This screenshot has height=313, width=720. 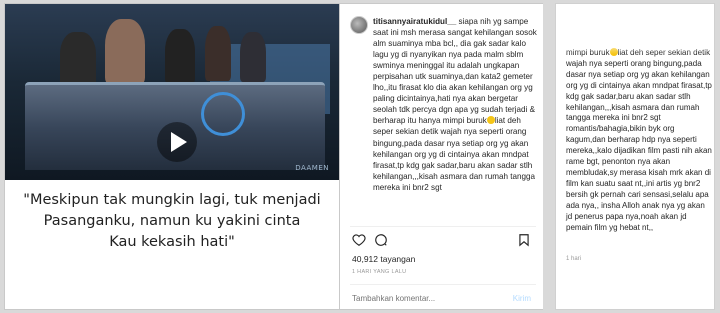 What do you see at coordinates (524, 240) in the screenshot?
I see `bookmark-icon` at bounding box center [524, 240].